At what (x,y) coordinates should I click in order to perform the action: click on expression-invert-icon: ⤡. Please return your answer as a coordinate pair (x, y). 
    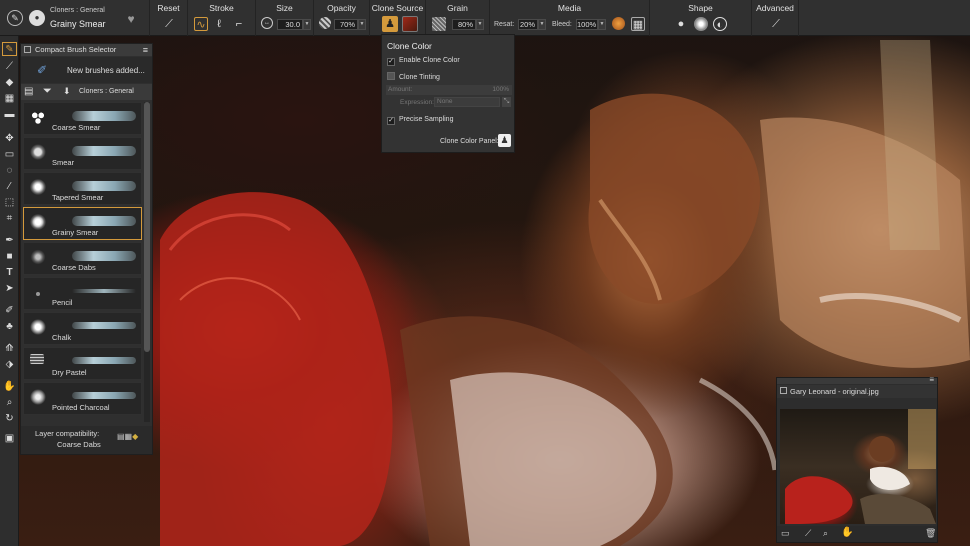
    Looking at the image, I should click on (506, 102).